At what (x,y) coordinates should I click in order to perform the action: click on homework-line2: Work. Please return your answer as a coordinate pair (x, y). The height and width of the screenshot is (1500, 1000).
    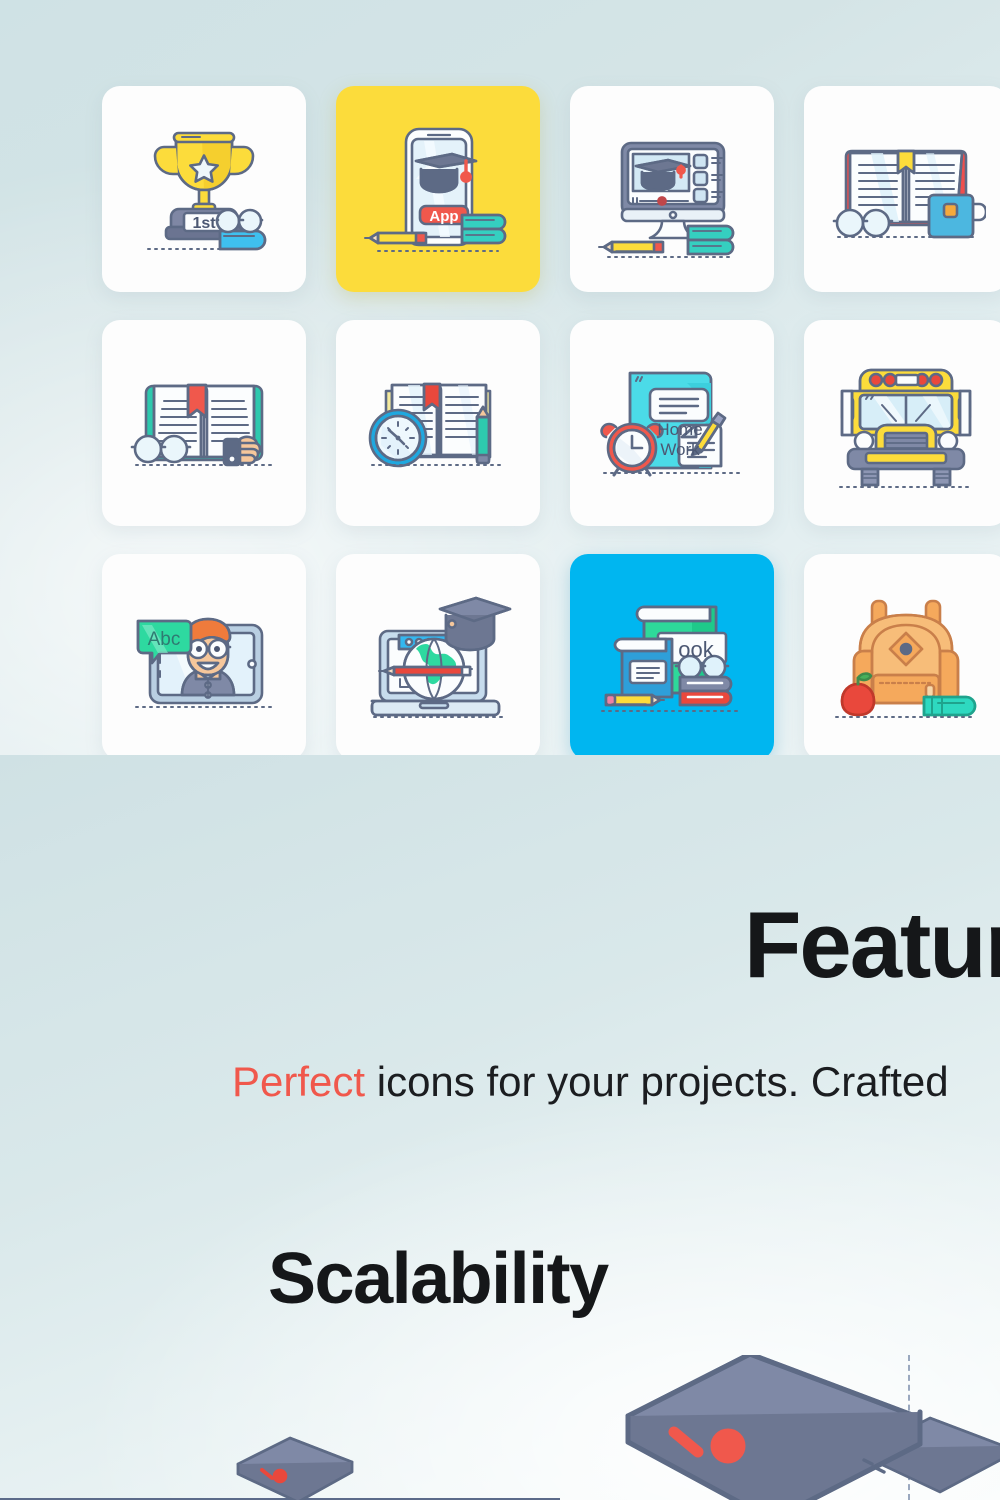
    Looking at the image, I should click on (680, 449).